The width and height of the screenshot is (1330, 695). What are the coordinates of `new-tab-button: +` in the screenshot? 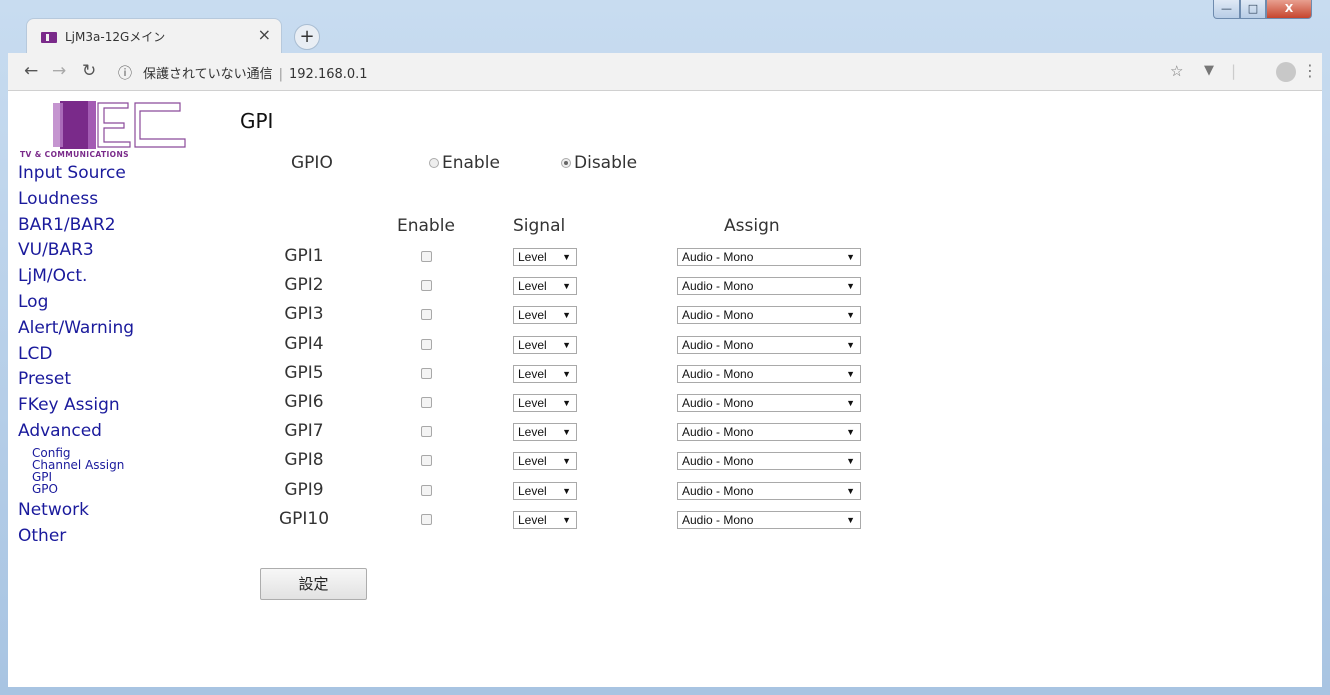 It's located at (307, 37).